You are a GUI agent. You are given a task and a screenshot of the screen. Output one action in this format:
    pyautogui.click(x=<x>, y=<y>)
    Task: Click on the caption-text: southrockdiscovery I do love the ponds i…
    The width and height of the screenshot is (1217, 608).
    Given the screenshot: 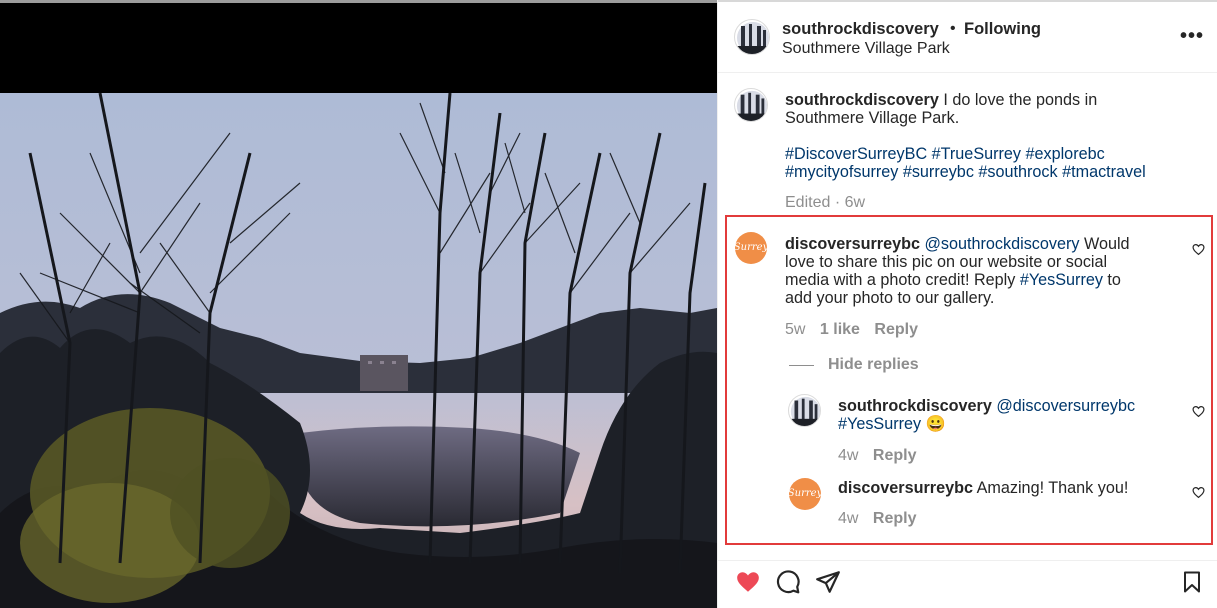 What is the action you would take?
    pyautogui.click(x=965, y=136)
    